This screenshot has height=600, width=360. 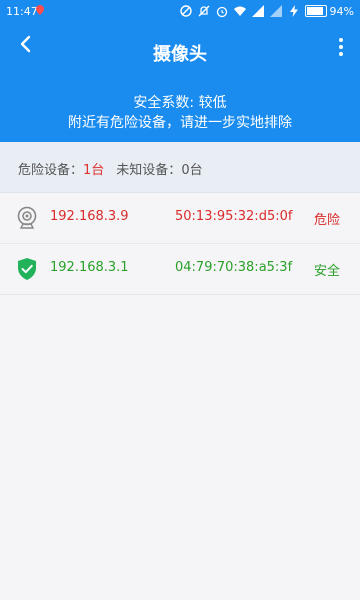 I want to click on device-status: 危险, so click(x=326, y=220).